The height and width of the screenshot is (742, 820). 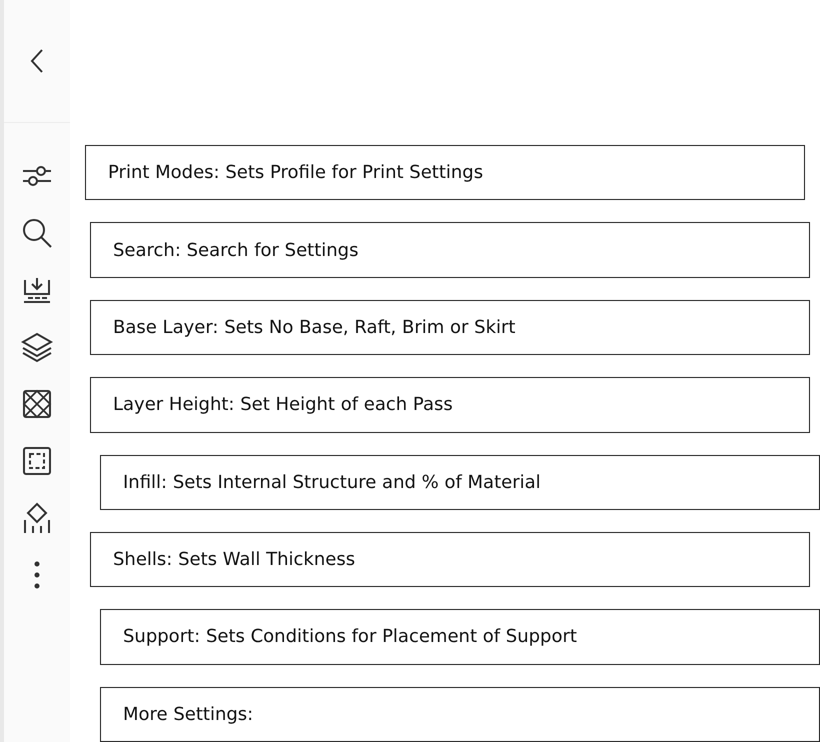 What do you see at coordinates (460, 714) in the screenshot?
I see `annotation-label: More Settings:` at bounding box center [460, 714].